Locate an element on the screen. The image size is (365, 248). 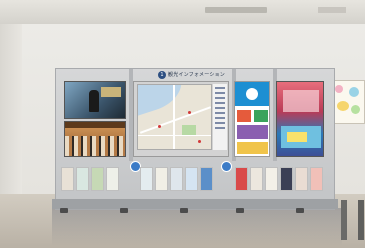
city-map is located at coordinates (174, 117).